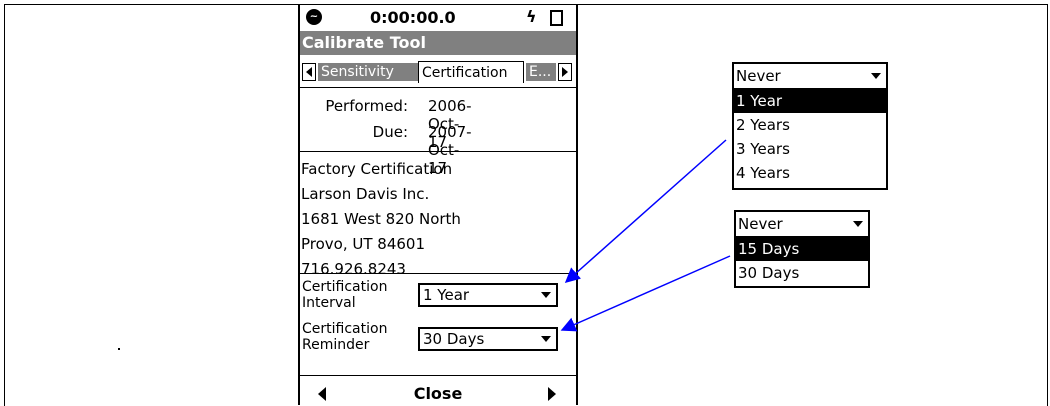  Describe the element at coordinates (645, 293) in the screenshot. I see `reminder-callout-arrow` at that location.